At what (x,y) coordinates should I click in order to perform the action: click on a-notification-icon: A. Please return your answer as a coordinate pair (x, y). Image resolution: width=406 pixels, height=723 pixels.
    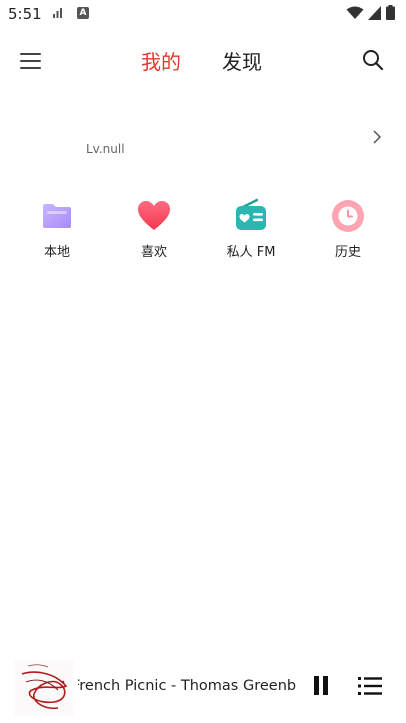
    Looking at the image, I should click on (83, 13).